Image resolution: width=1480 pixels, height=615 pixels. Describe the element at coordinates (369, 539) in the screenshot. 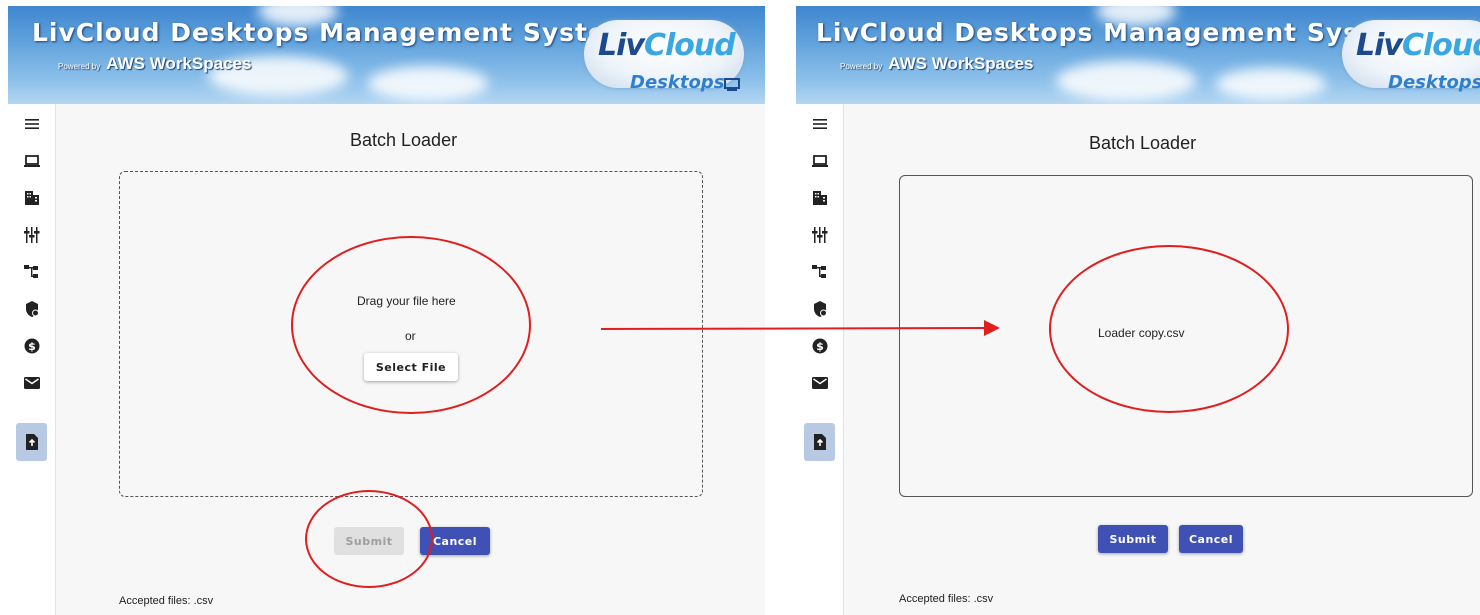

I see `highlight-ellipse-submit` at that location.